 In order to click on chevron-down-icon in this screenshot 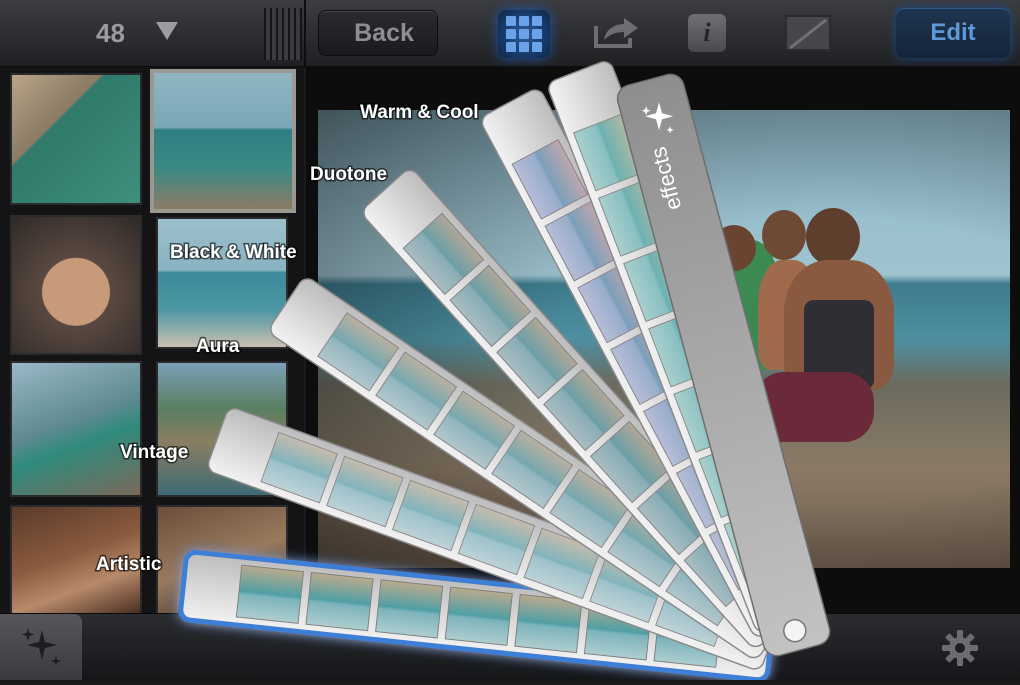, I will do `click(167, 31)`.